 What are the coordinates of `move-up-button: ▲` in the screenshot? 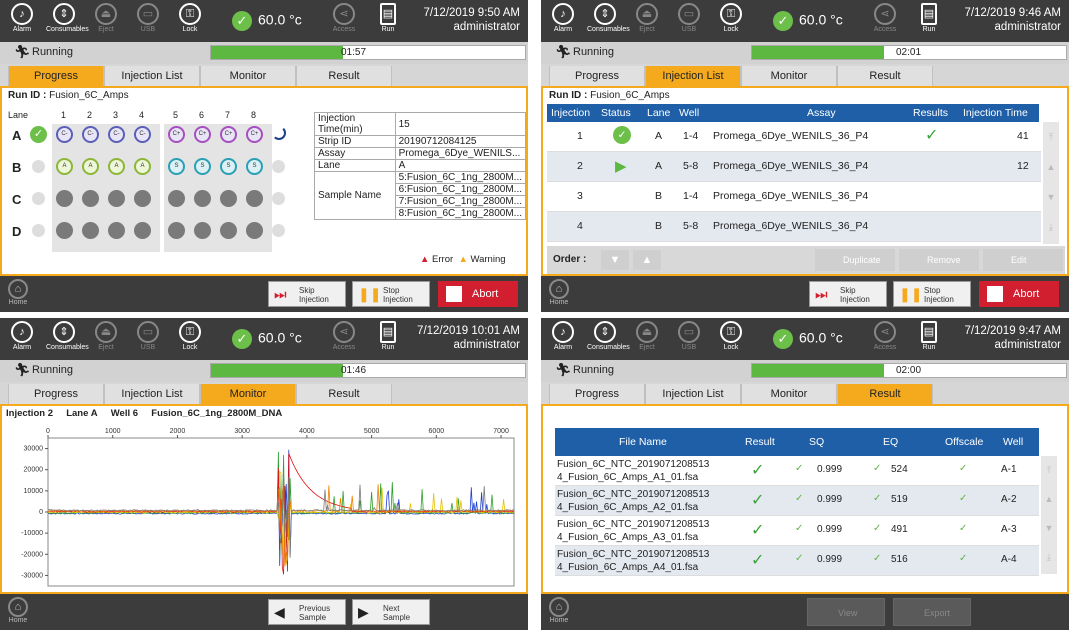 It's located at (647, 260).